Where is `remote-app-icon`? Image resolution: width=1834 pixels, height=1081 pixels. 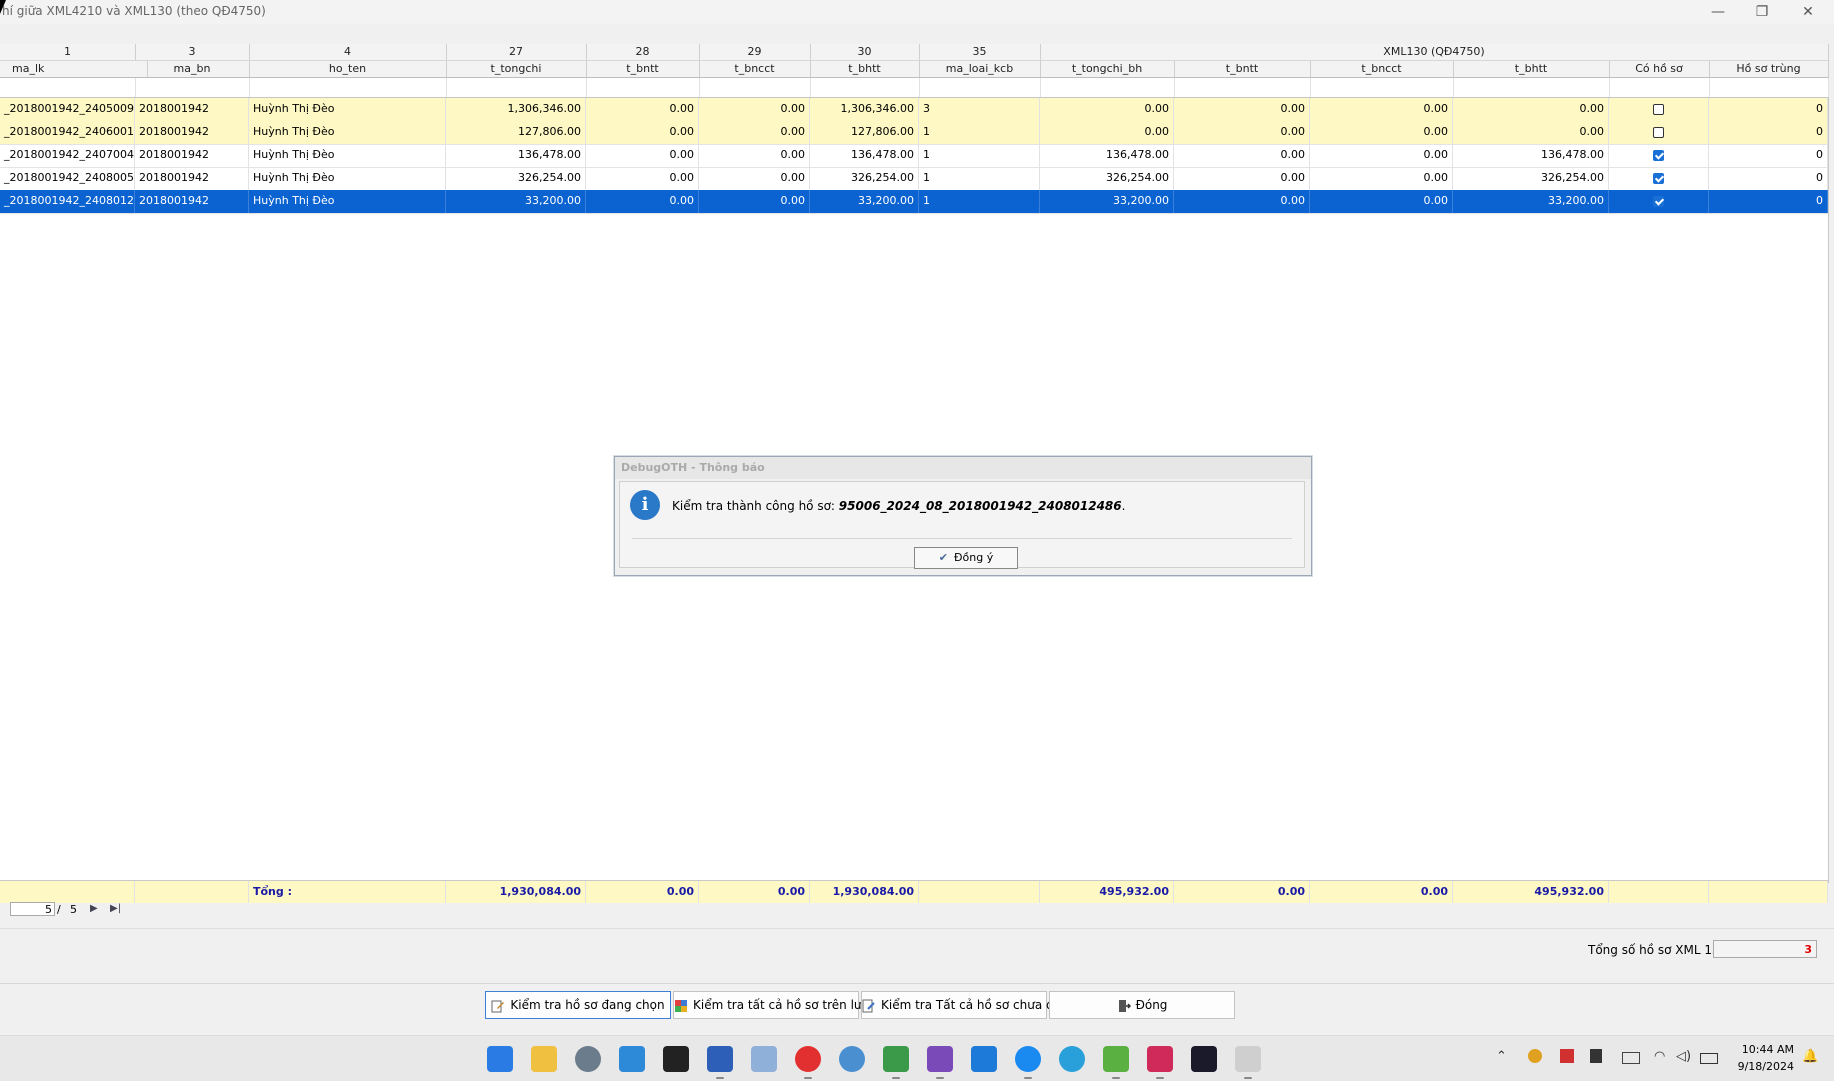 remote-app-icon is located at coordinates (1204, 1059).